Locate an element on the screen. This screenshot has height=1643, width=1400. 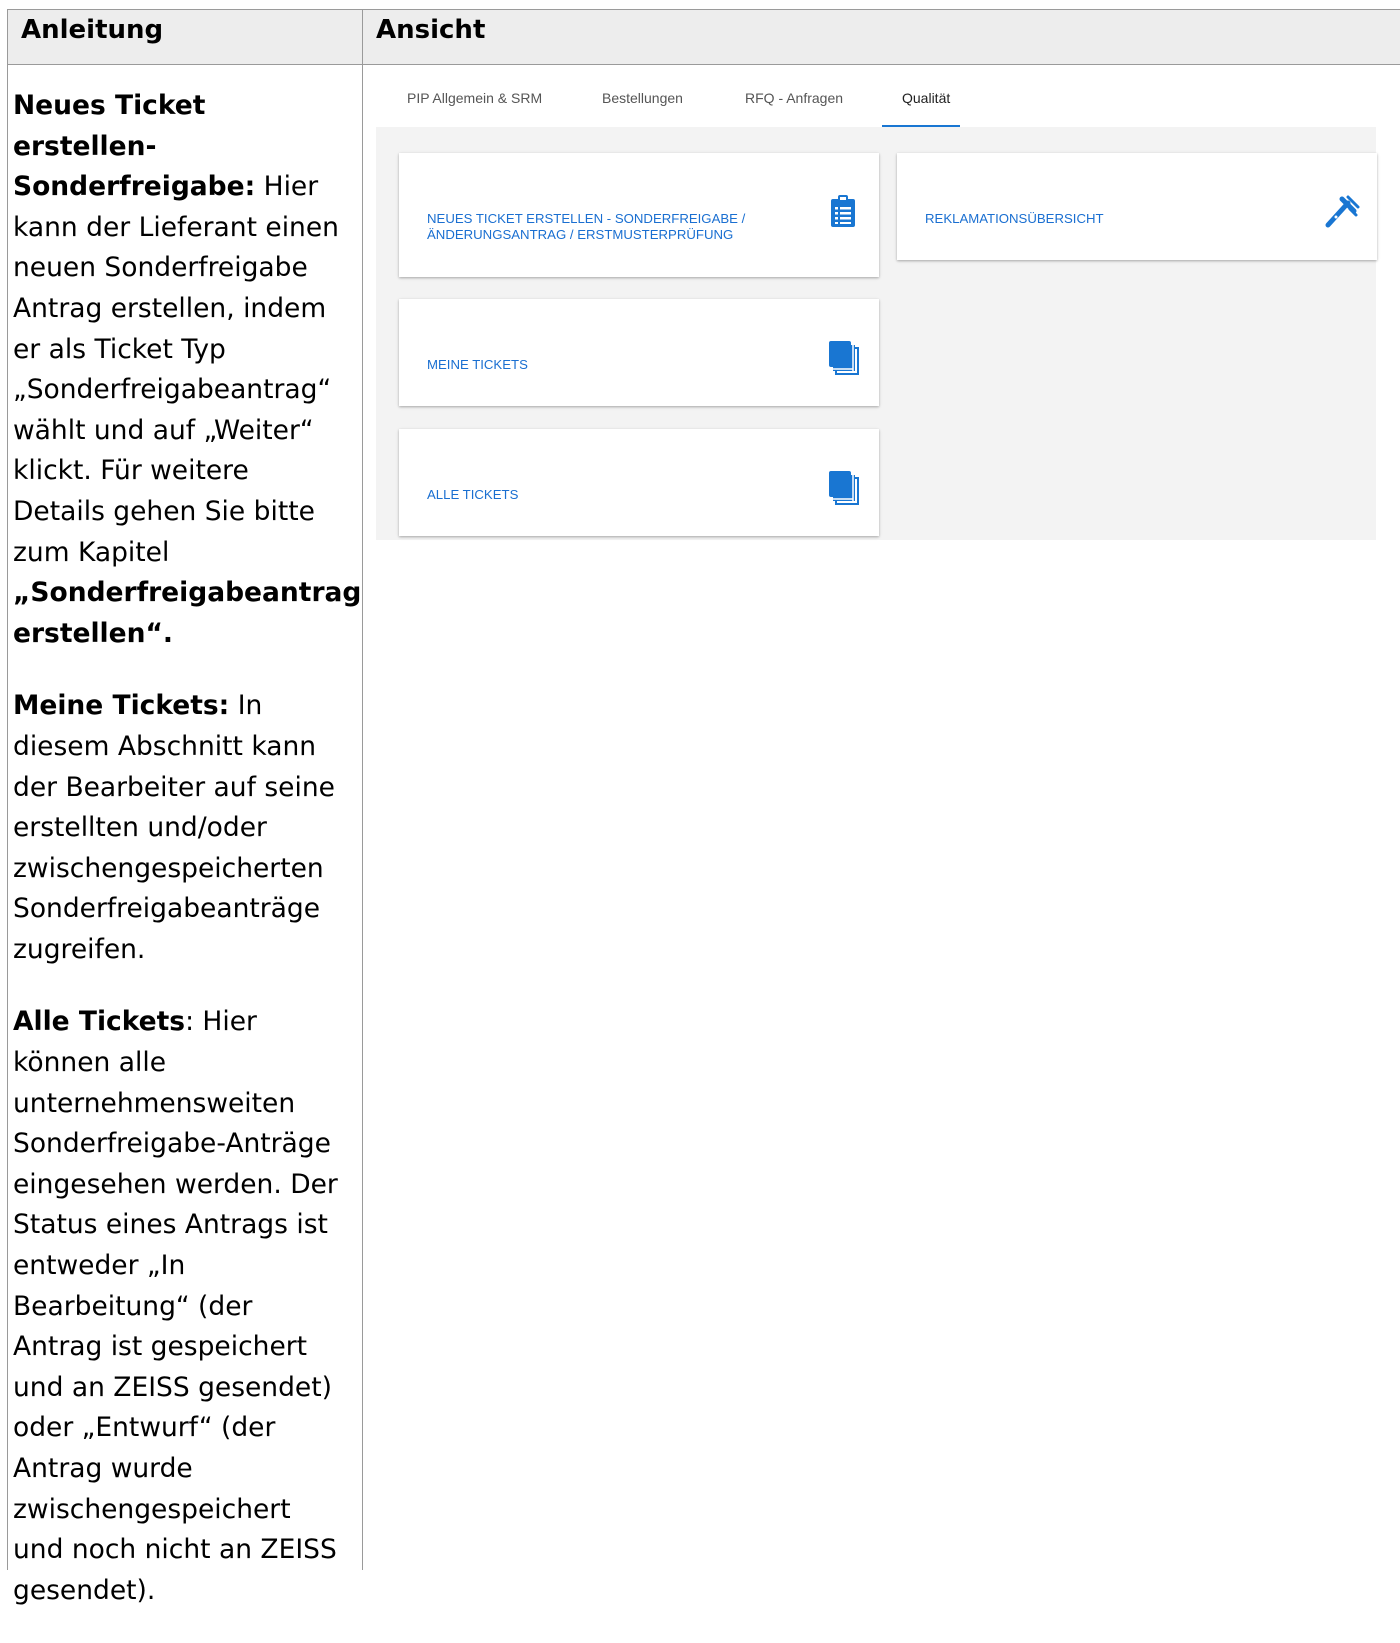
clipboard-icon is located at coordinates (843, 213).